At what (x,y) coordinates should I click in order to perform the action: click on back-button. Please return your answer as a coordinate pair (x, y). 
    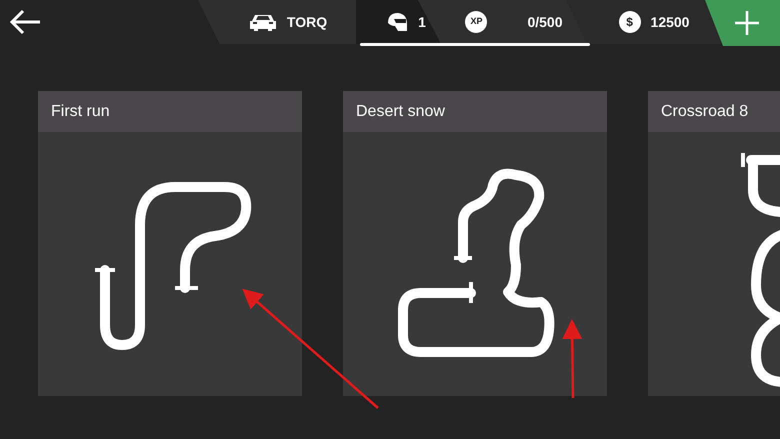
    Looking at the image, I should click on (25, 22).